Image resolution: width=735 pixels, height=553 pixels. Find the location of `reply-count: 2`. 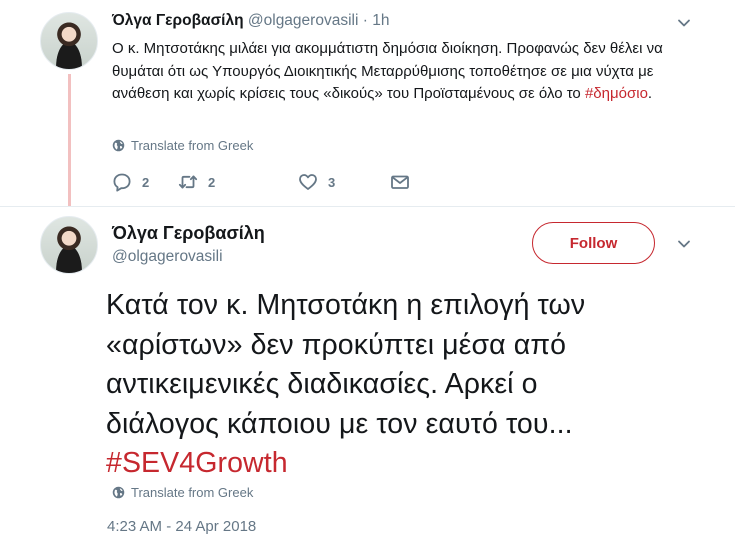

reply-count: 2 is located at coordinates (146, 182).